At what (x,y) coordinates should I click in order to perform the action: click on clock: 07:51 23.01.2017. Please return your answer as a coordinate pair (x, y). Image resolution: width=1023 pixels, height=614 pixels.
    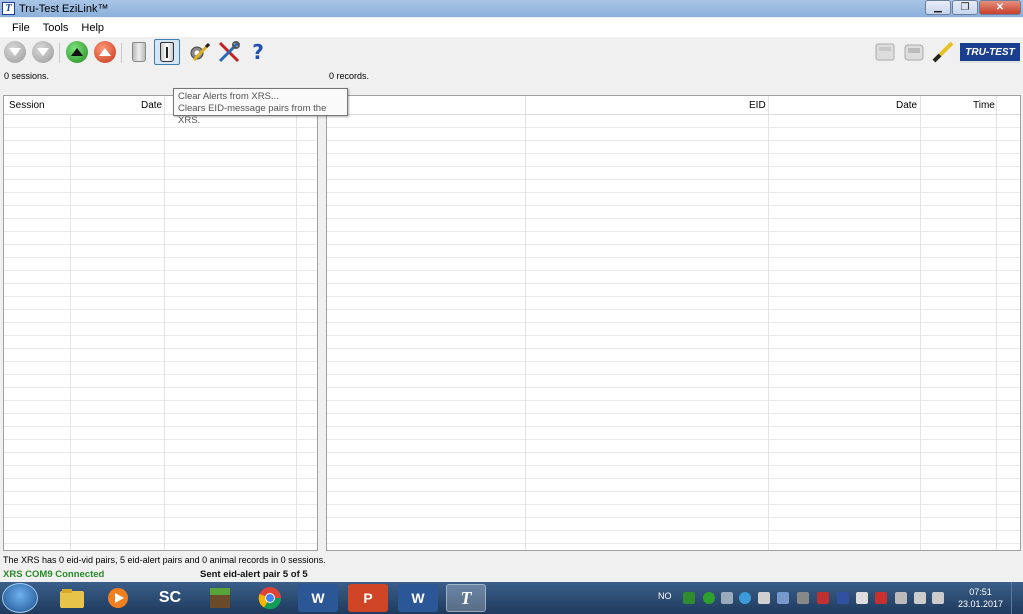
    Looking at the image, I should click on (980, 598).